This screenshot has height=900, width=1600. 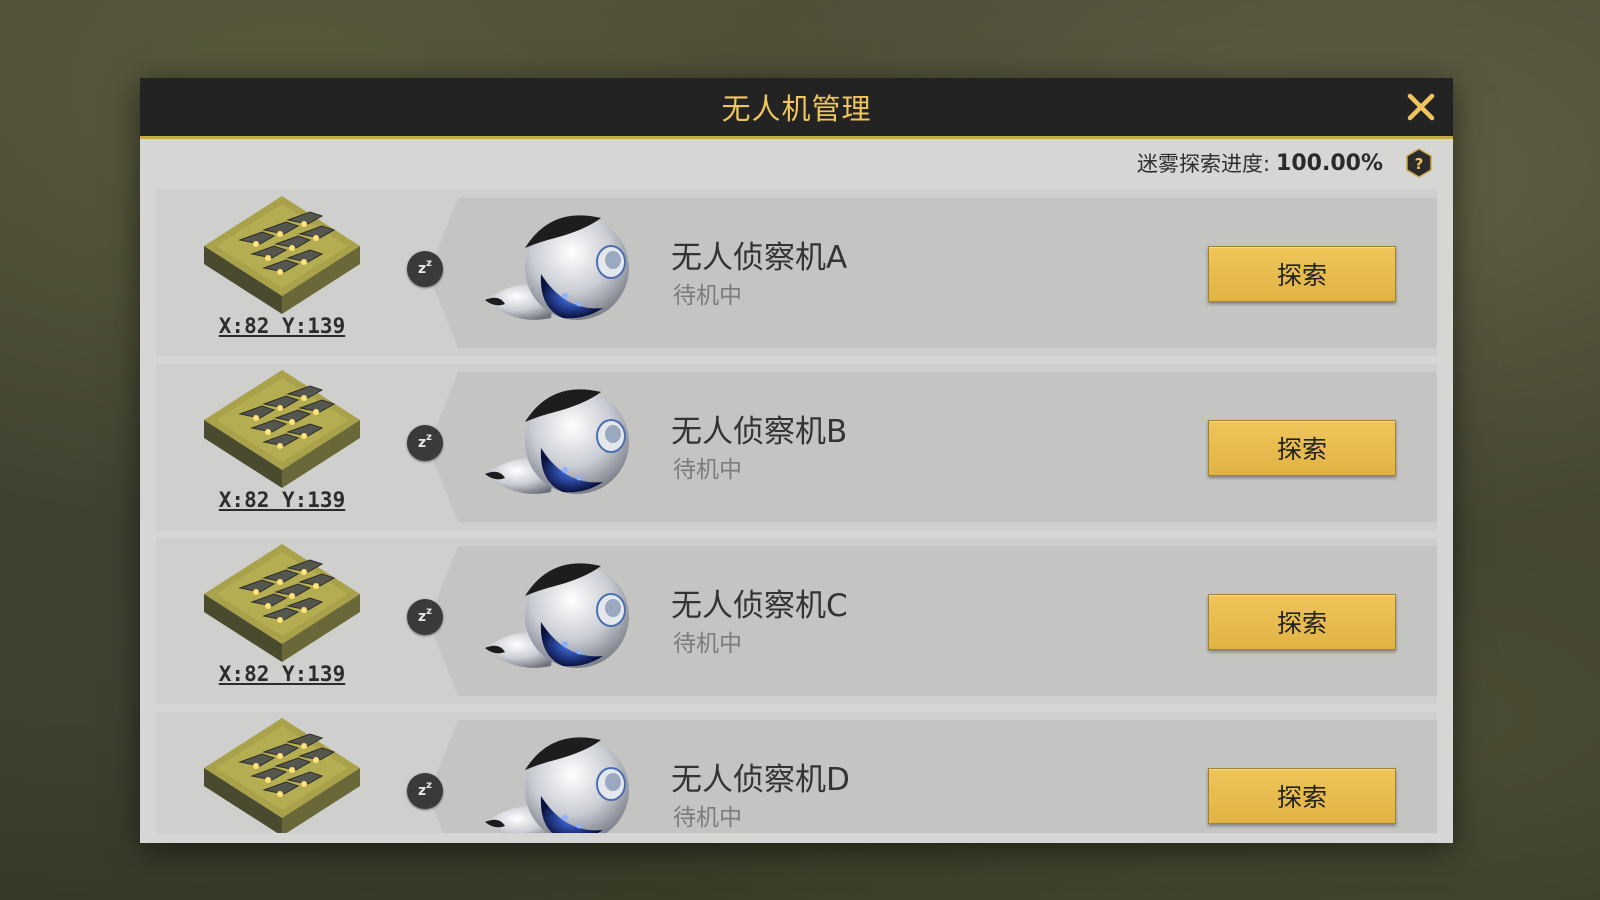 I want to click on drone-row-2: X:82 Y:139 zz 无人侦察机B 待机中 探索, so click(x=796, y=447).